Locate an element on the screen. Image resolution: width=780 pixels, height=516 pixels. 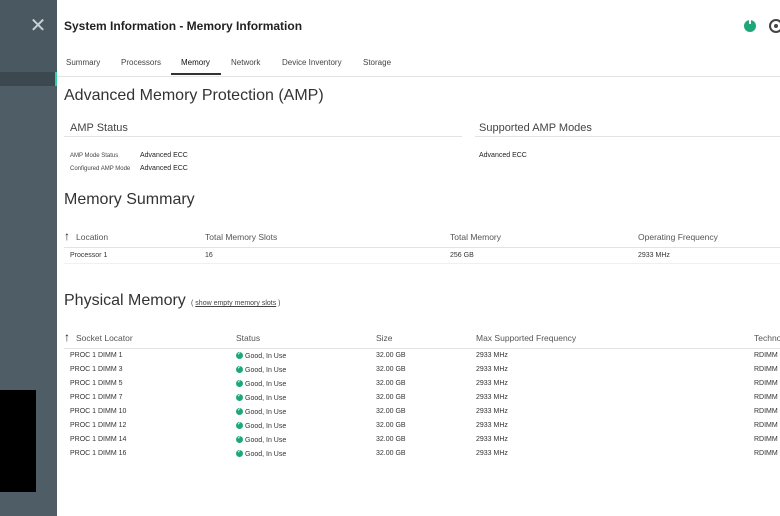
tab-device-inventory: Device Inventory is located at coordinates (312, 62).